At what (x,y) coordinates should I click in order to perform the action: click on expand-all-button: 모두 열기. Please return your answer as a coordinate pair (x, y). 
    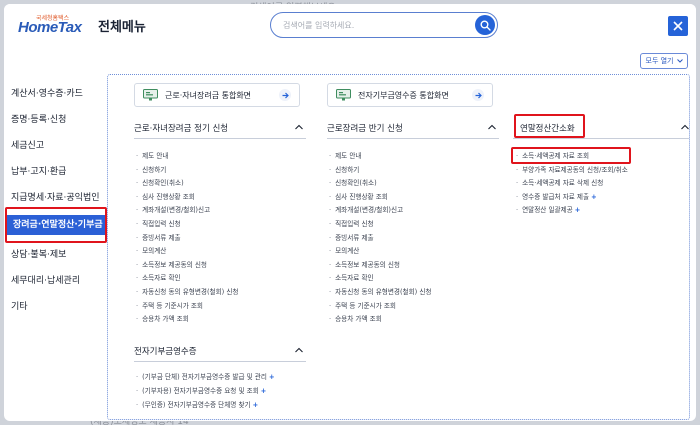
    Looking at the image, I should click on (664, 61).